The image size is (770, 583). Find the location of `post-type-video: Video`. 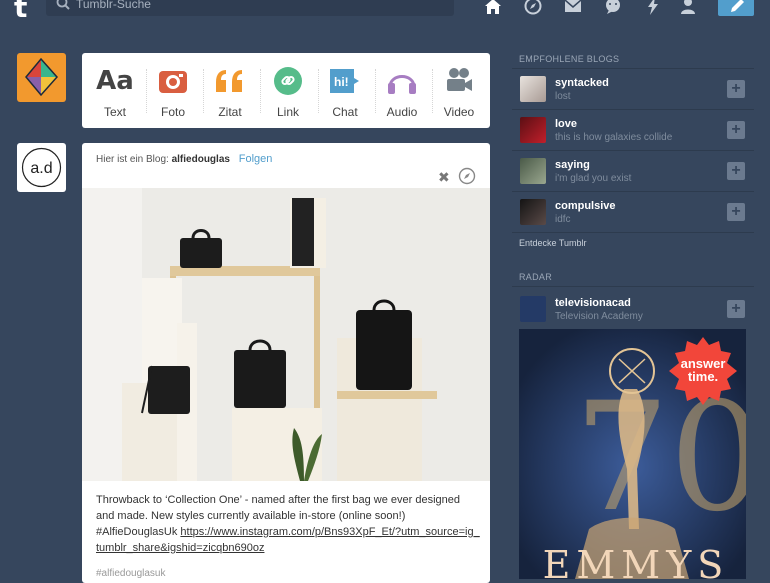

post-type-video: Video is located at coordinates (459, 91).